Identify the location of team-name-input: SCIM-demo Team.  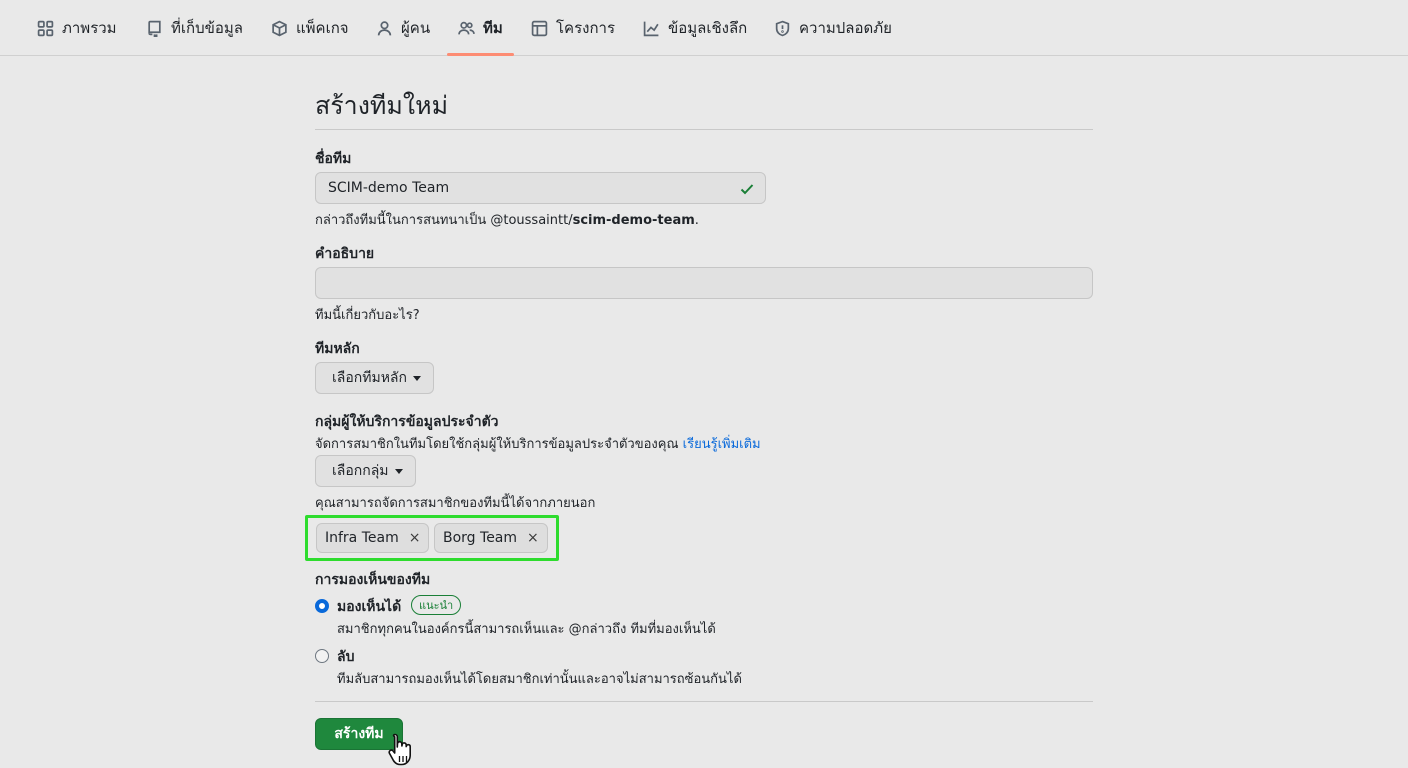
(540, 188).